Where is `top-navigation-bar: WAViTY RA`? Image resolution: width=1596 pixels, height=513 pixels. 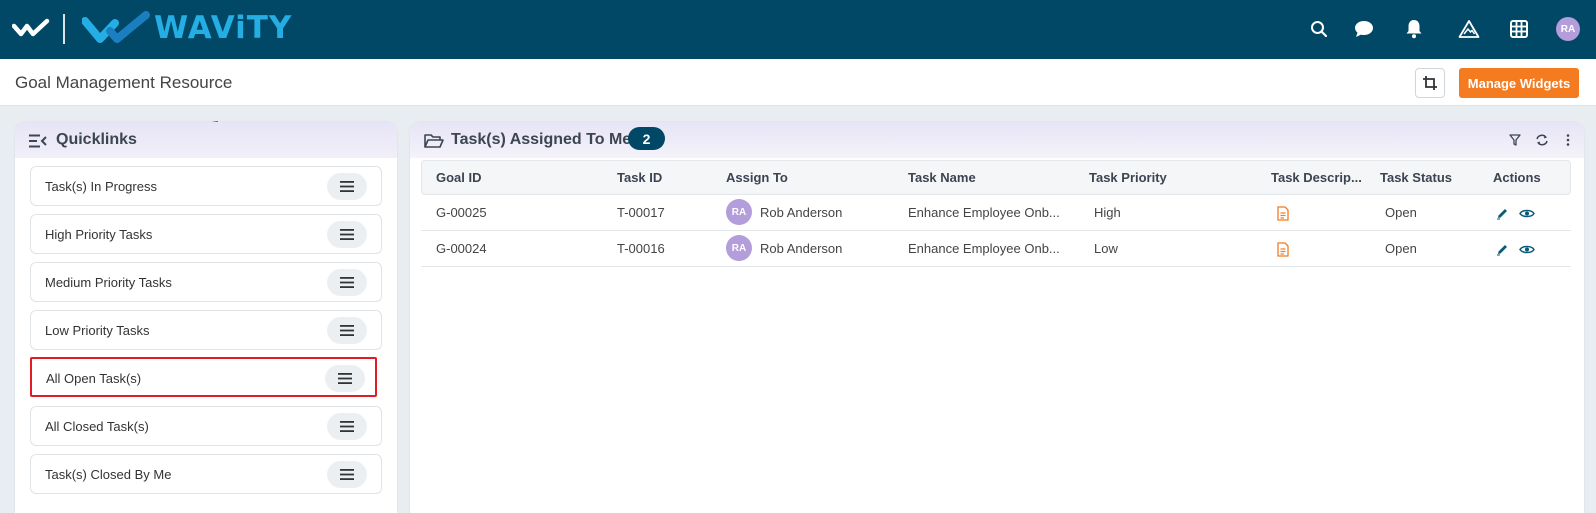
top-navigation-bar: WAViTY RA is located at coordinates (798, 29).